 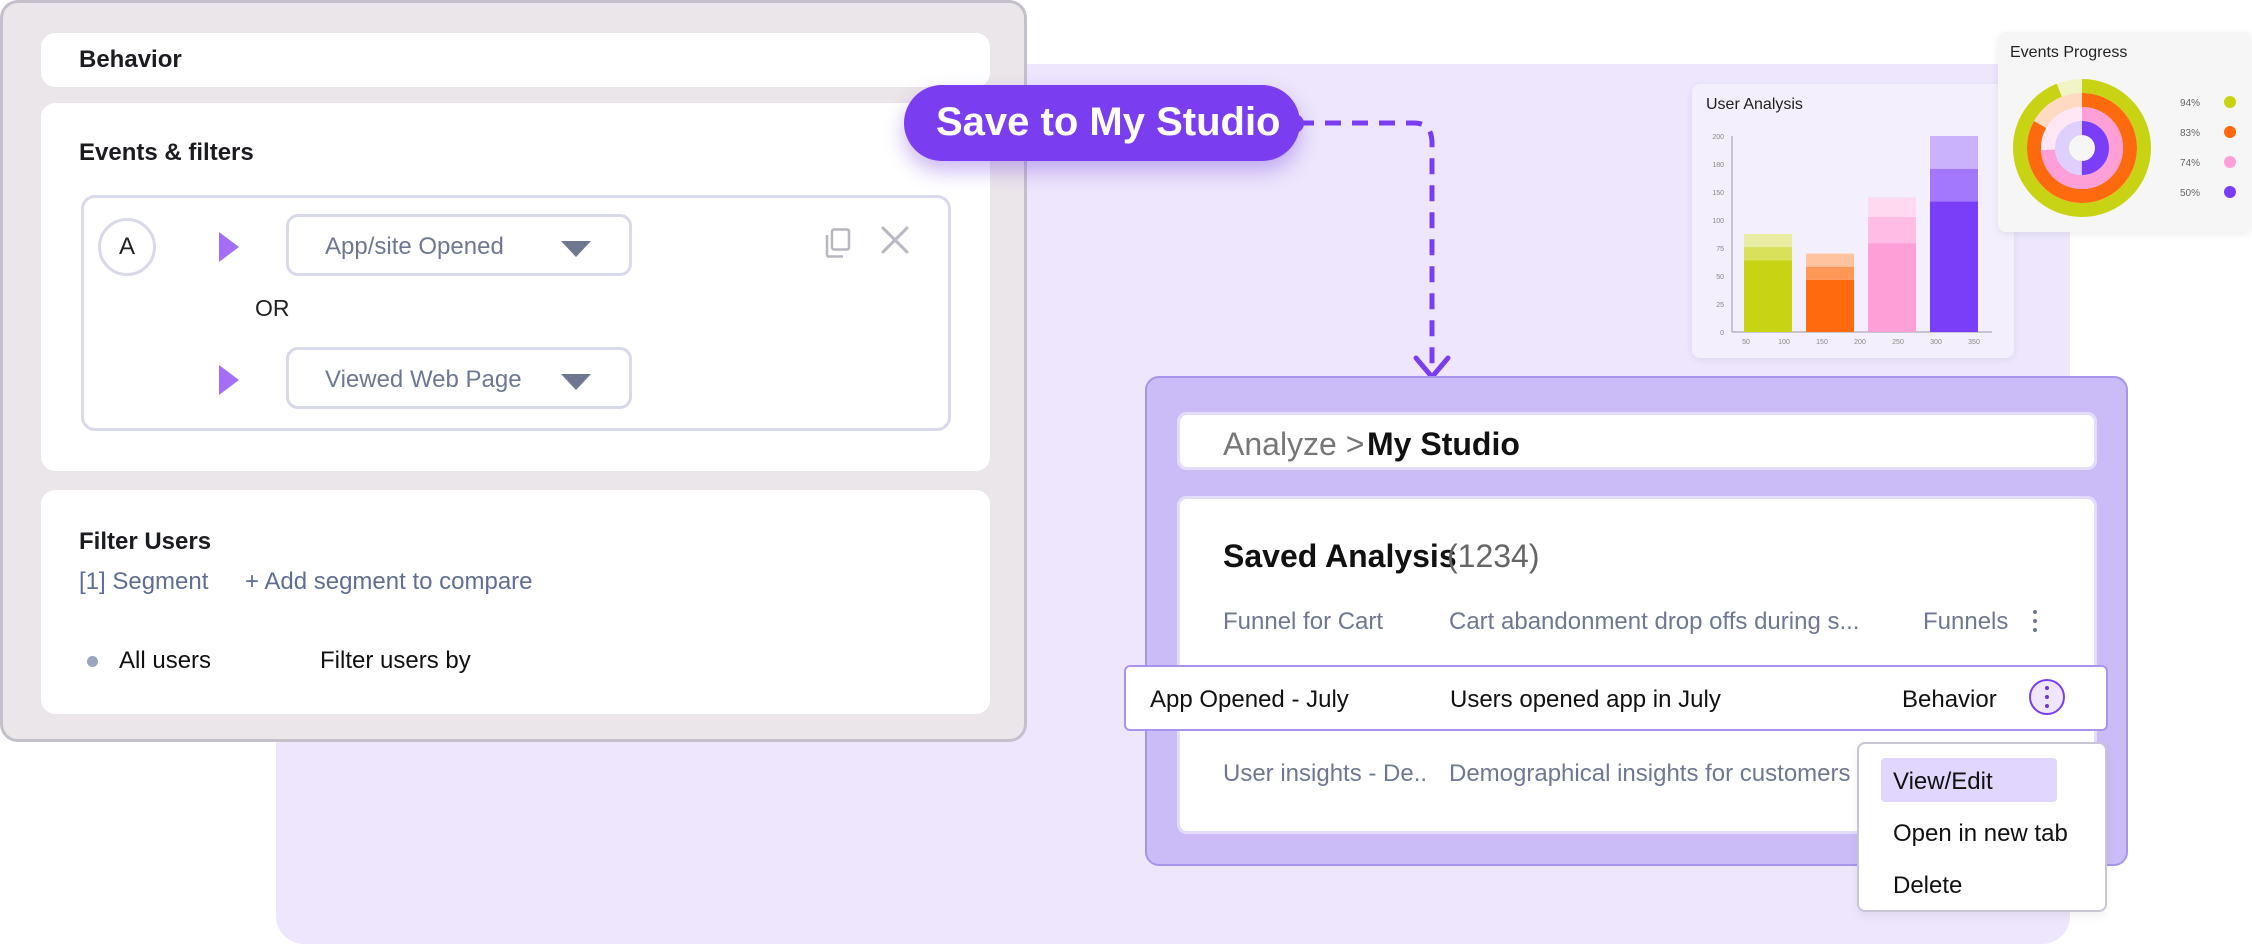 What do you see at coordinates (165, 661) in the screenshot?
I see `all-users-option: All users` at bounding box center [165, 661].